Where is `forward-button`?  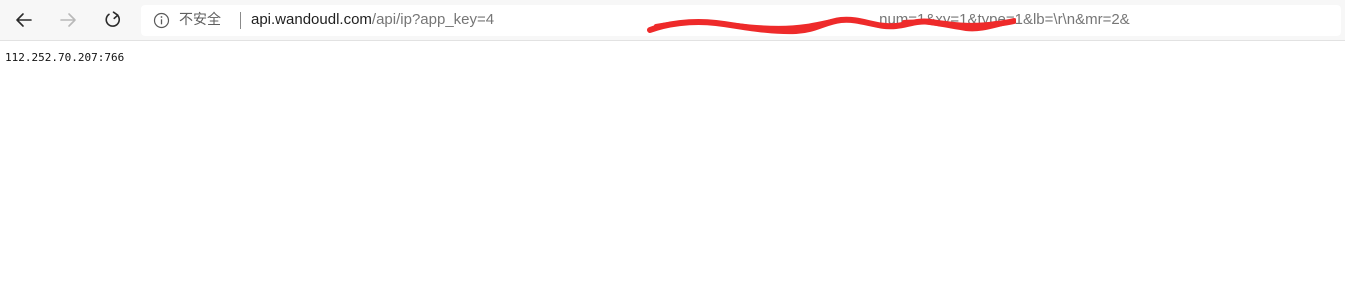
forward-button is located at coordinates (68, 20).